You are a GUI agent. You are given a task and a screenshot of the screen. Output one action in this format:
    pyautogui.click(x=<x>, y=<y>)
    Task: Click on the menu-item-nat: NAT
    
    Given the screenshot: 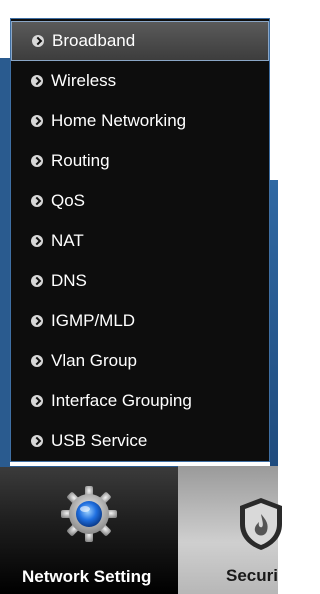 What is the action you would take?
    pyautogui.click(x=140, y=241)
    